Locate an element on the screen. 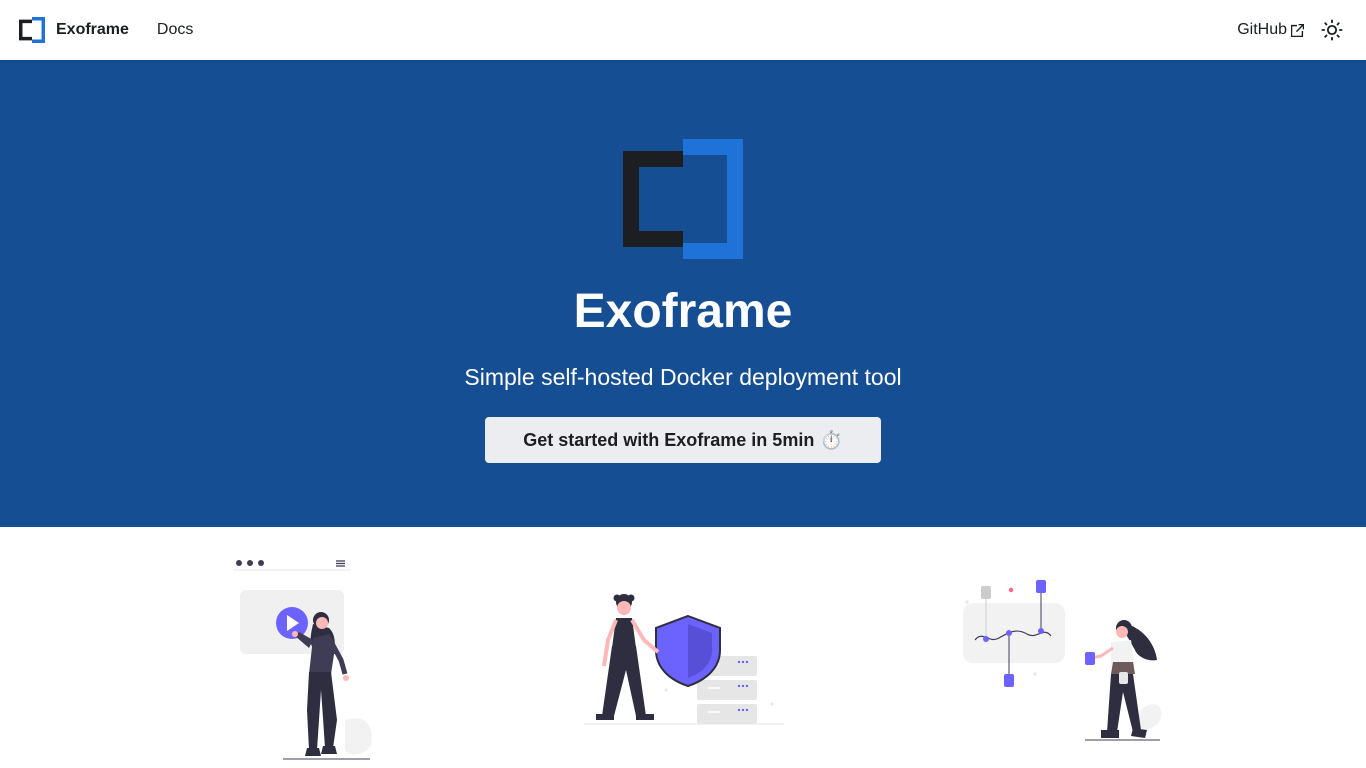 This screenshot has height=768, width=1366. external-link-icon is located at coordinates (1297, 30).